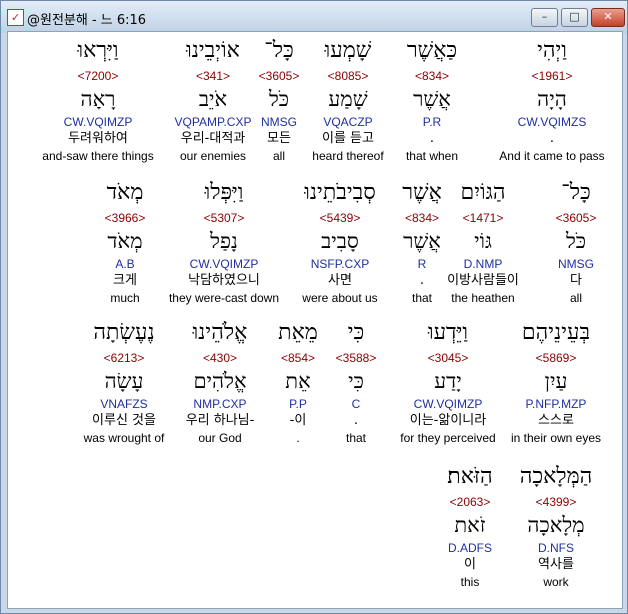 The height and width of the screenshot is (614, 628). I want to click on lemma-word: מְלָאכָה, so click(556, 525).